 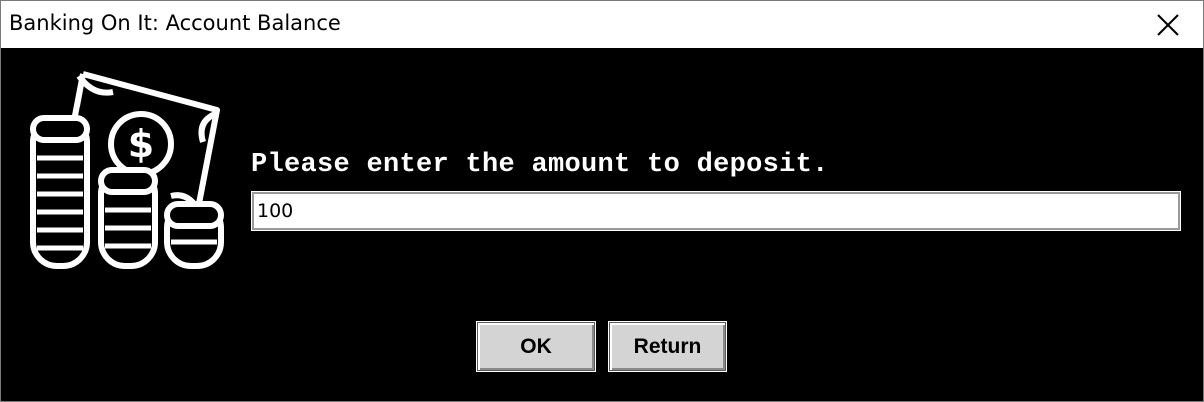 I want to click on close-icon, so click(x=1168, y=24).